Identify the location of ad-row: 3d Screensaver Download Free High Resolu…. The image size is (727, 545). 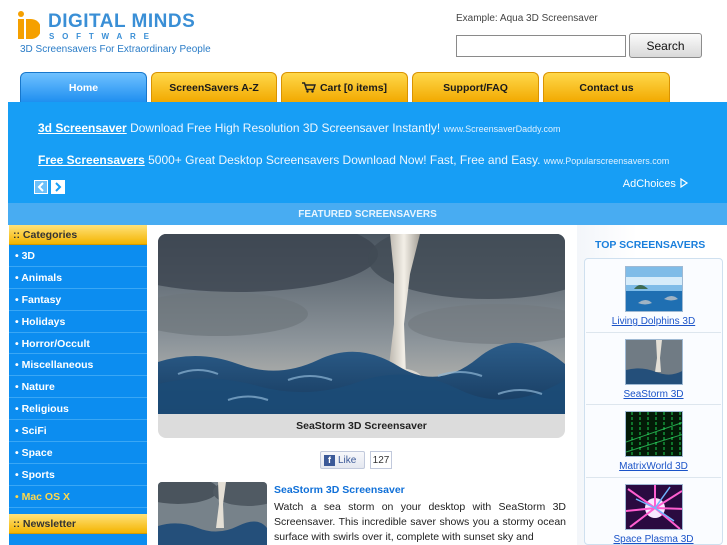
(299, 128).